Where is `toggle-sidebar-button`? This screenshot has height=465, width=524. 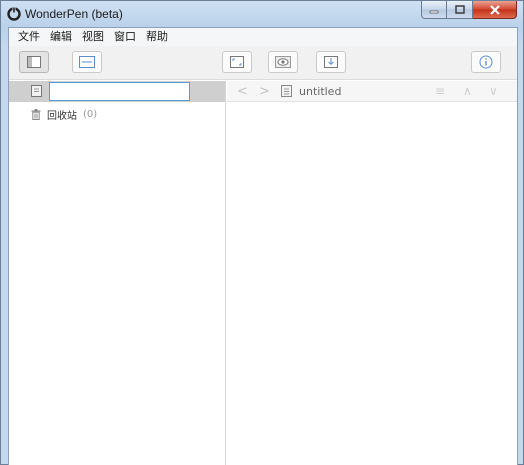 toggle-sidebar-button is located at coordinates (34, 62).